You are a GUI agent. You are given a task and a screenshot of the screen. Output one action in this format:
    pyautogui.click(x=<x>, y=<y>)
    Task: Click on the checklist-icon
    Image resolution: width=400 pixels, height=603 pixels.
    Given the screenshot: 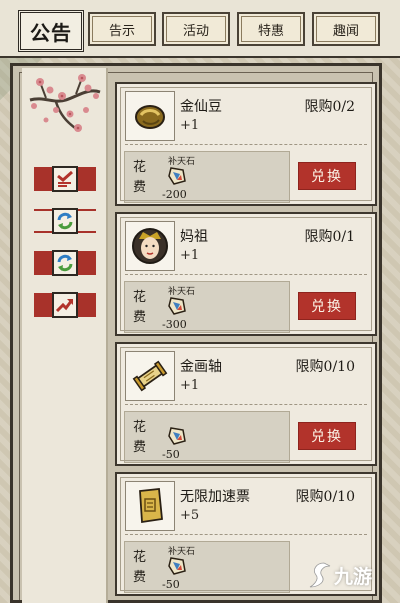 What is the action you would take?
    pyautogui.click(x=65, y=179)
    